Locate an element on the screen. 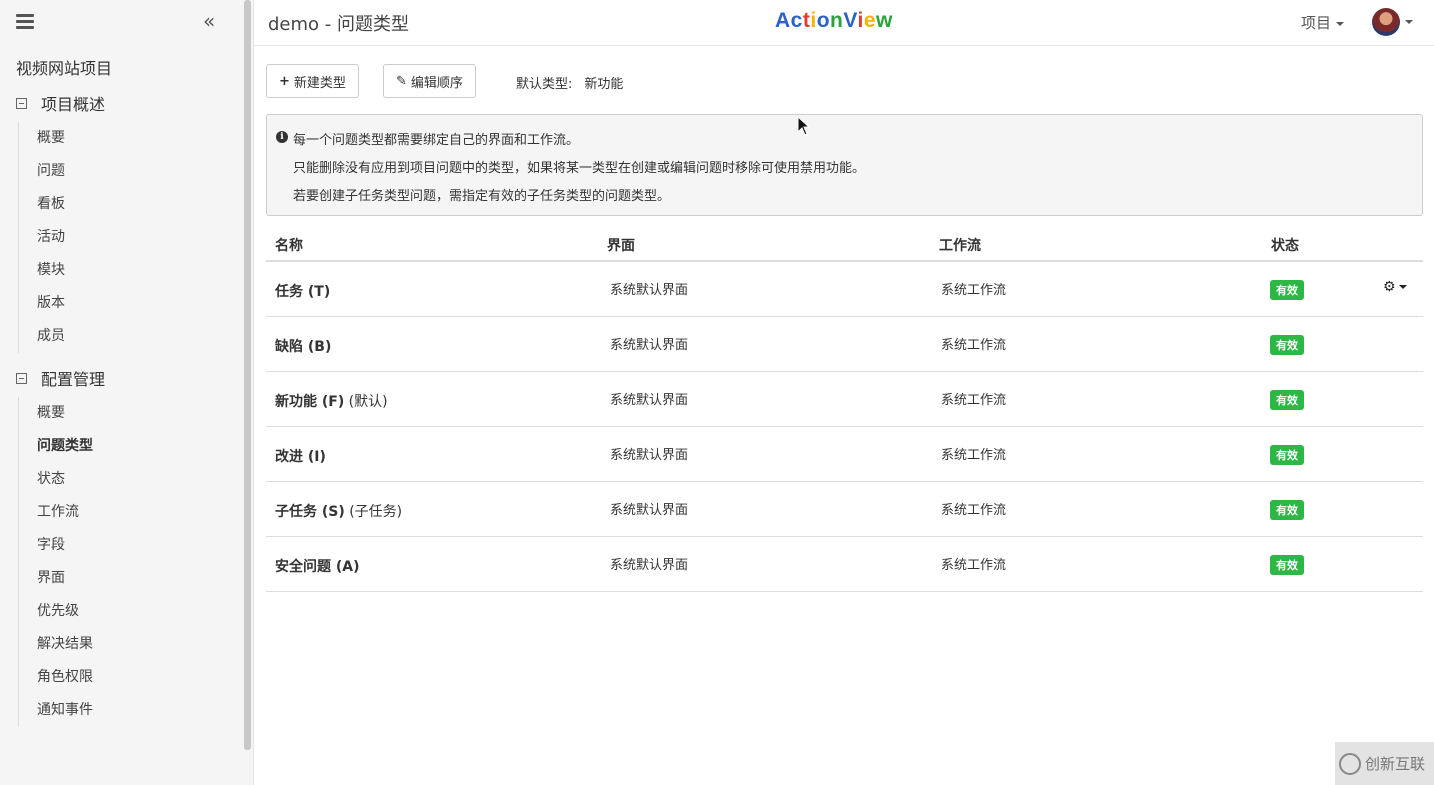 The image size is (1434, 785). gear-icon: ⚙ is located at coordinates (1389, 287).